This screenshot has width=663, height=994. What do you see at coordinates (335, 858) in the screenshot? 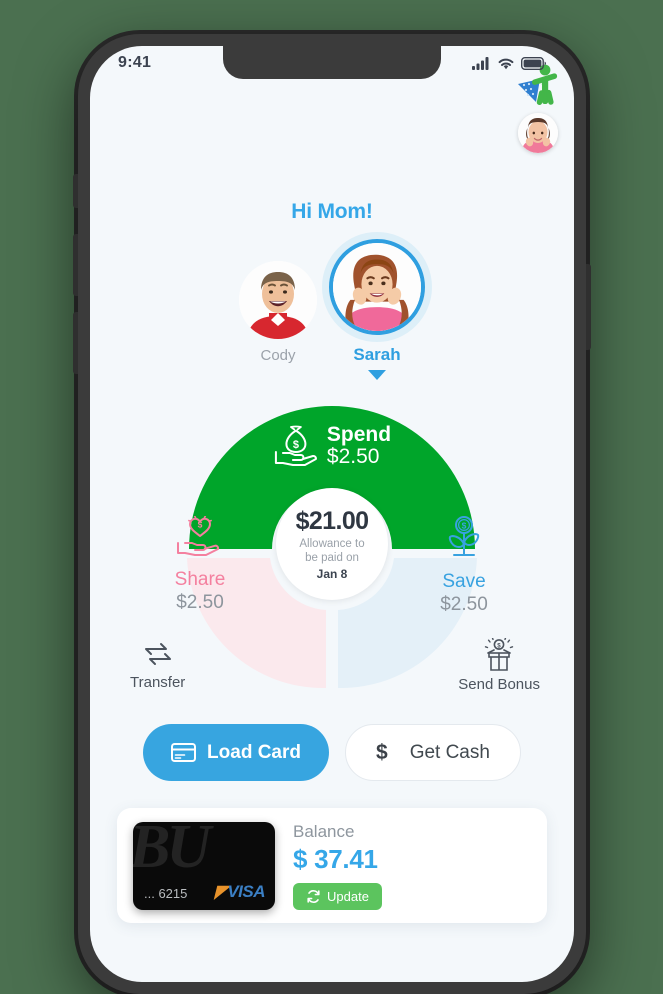
I see `balance-amount: $ 37.41` at bounding box center [335, 858].